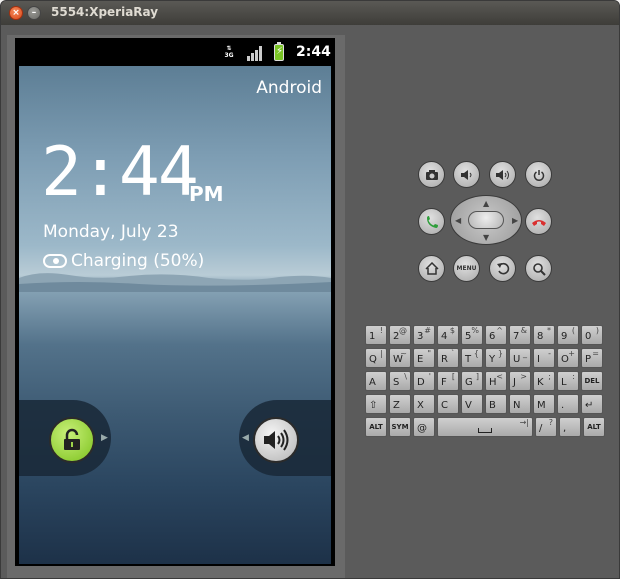  What do you see at coordinates (592, 404) in the screenshot?
I see `key: ↵` at bounding box center [592, 404].